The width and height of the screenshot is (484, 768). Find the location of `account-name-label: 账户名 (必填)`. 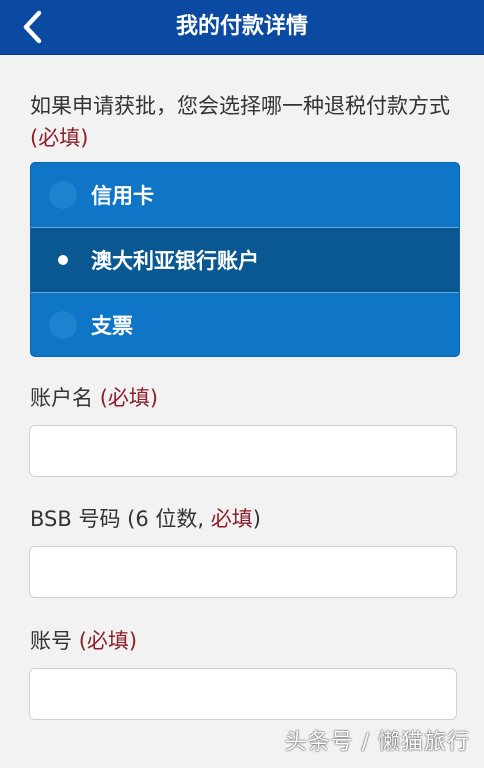

account-name-label: 账户名 (必填) is located at coordinates (94, 398).